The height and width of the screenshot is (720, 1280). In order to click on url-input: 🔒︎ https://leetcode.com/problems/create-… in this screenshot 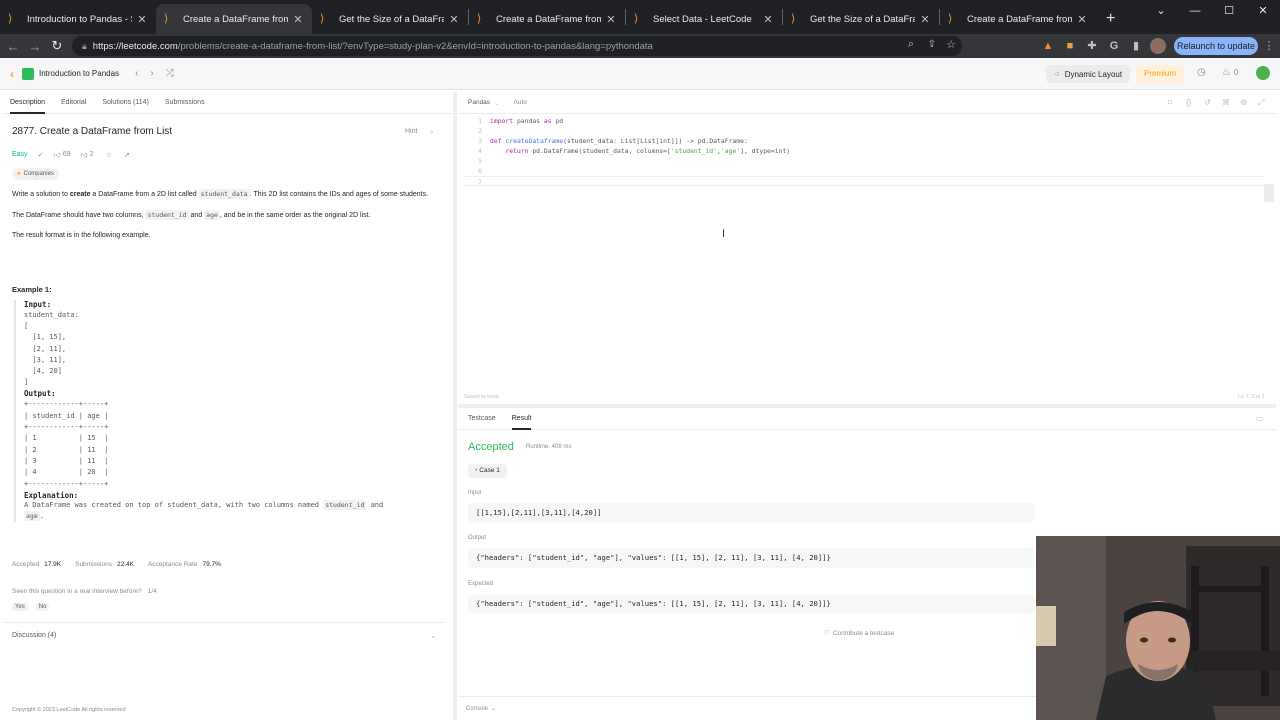, I will do `click(517, 46)`.